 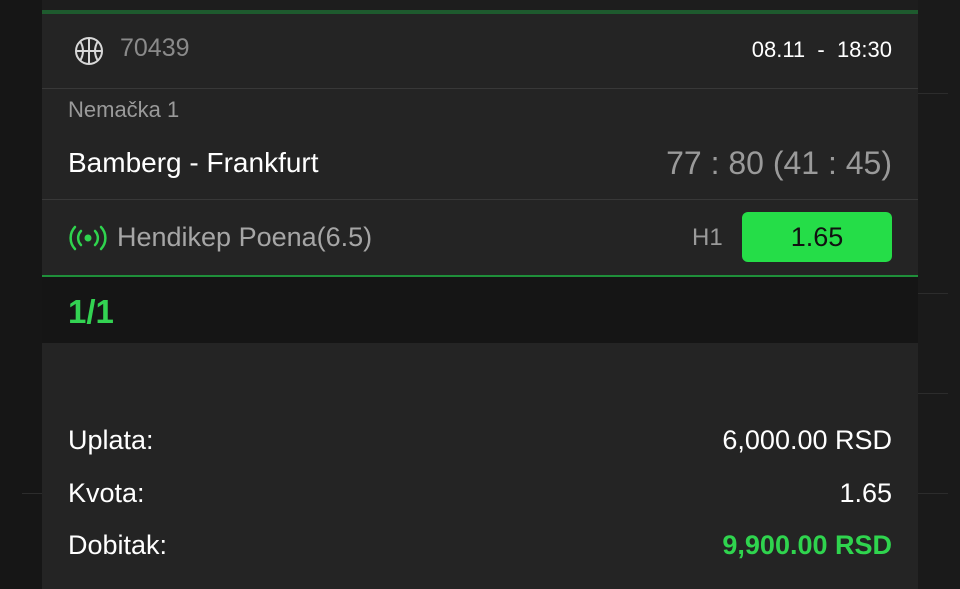 What do you see at coordinates (779, 163) in the screenshot?
I see `match-score: 77 : 80 (41 : 45)` at bounding box center [779, 163].